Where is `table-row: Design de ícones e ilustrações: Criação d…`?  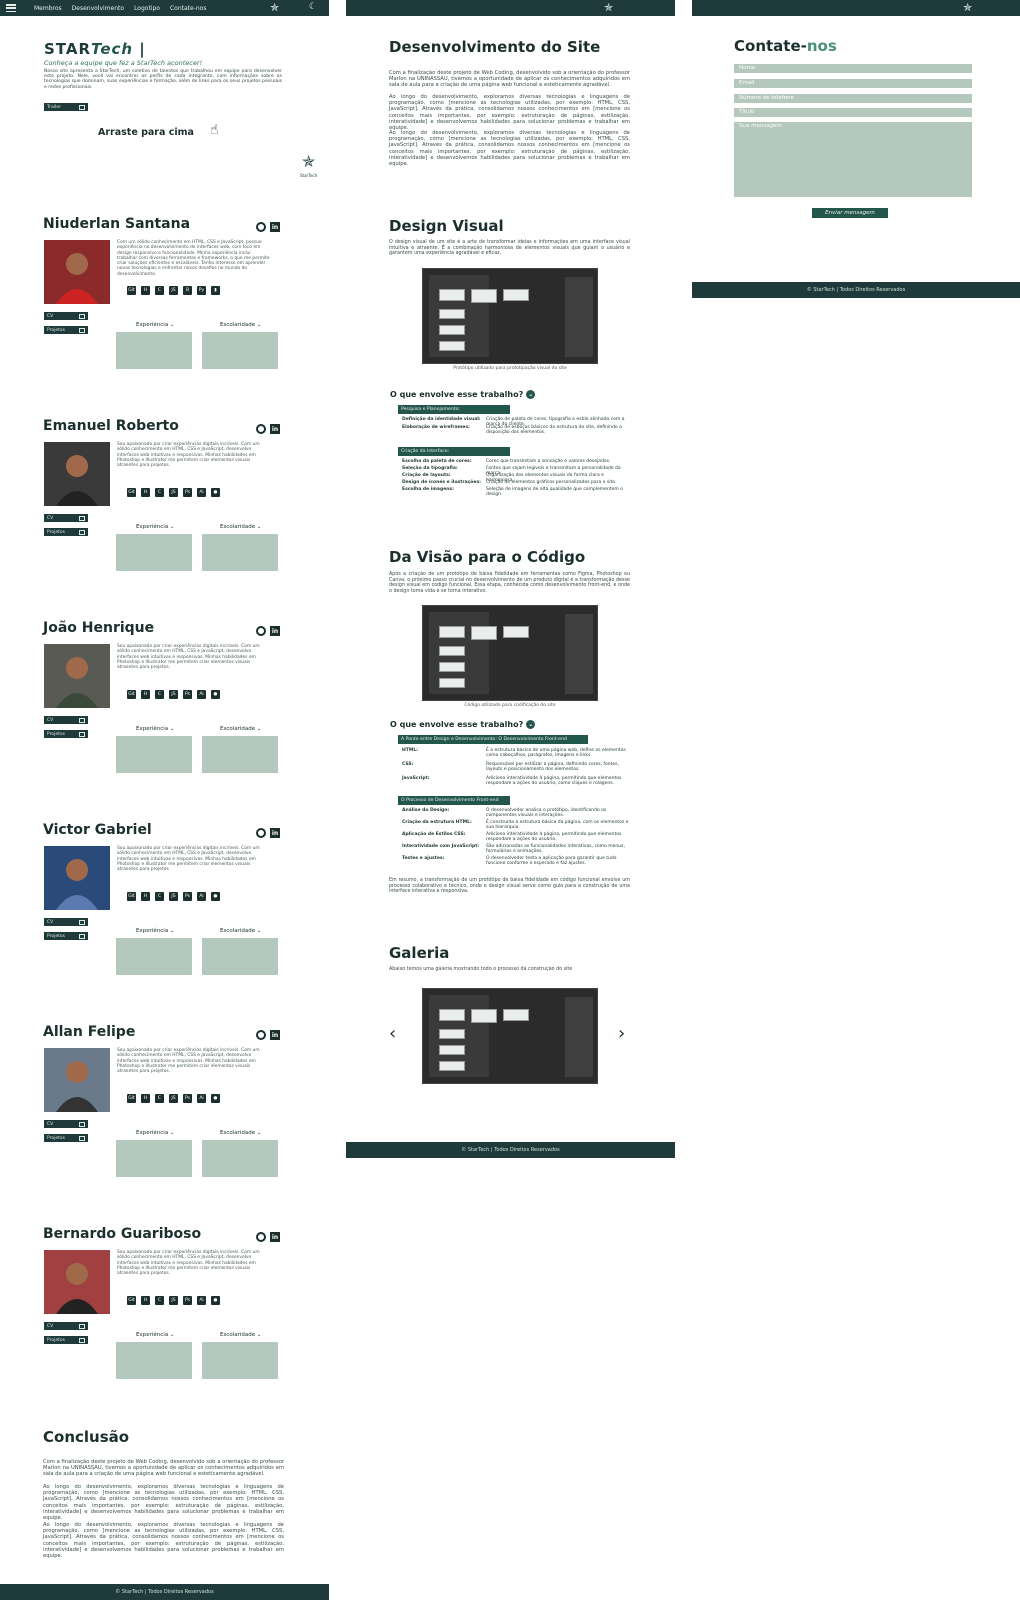
table-row: Design de ícones e ilustrações: Criação d… is located at coordinates (516, 482).